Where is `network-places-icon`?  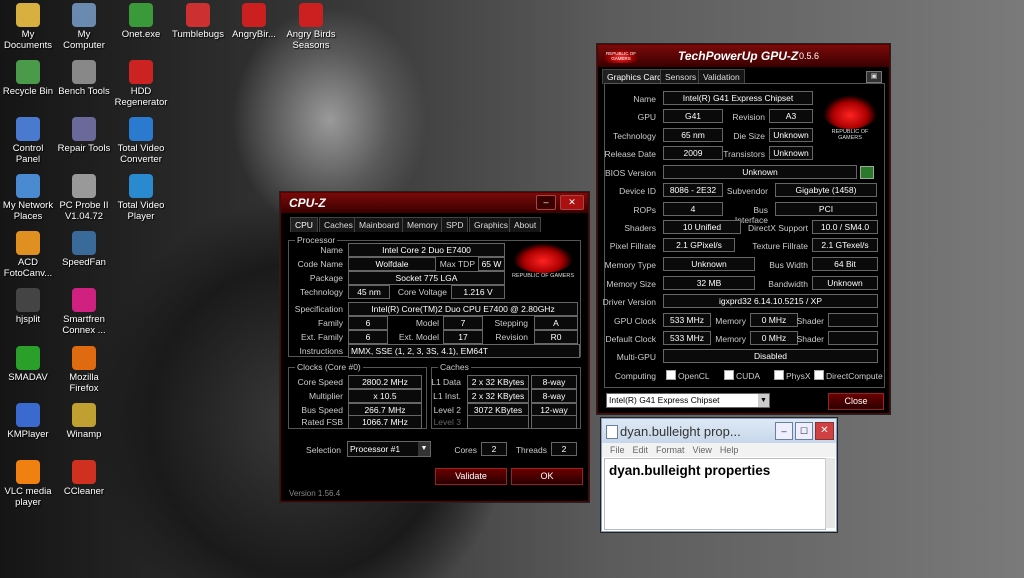 network-places-icon is located at coordinates (28, 186).